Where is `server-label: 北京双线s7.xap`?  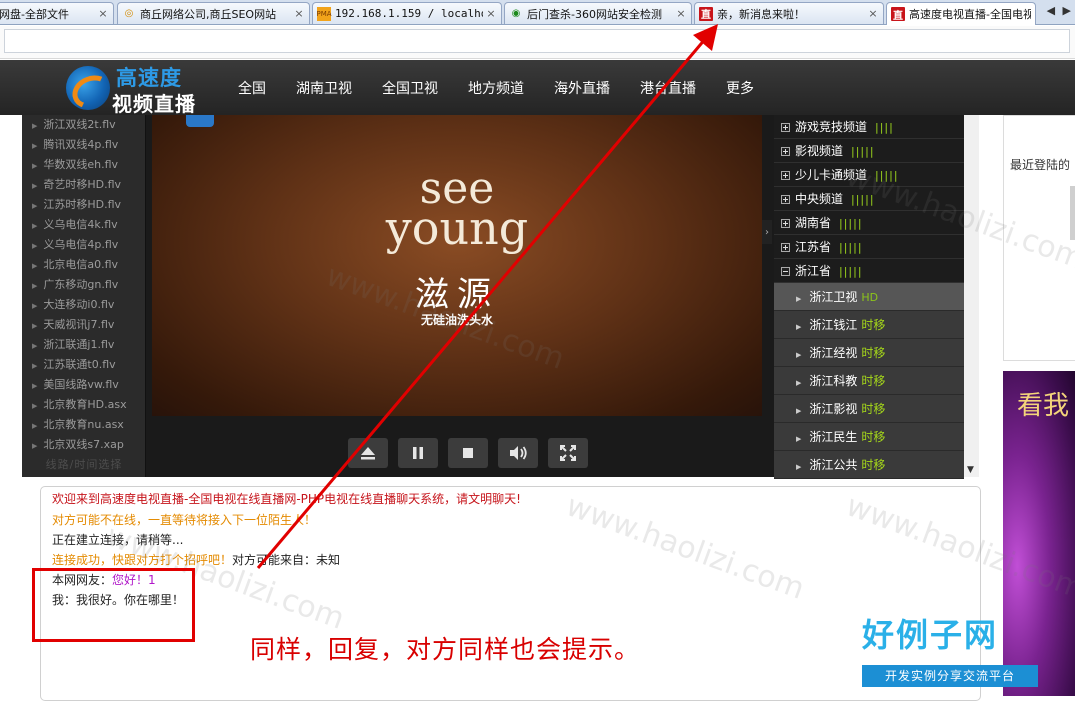 server-label: 北京双线s7.xap is located at coordinates (83, 444).